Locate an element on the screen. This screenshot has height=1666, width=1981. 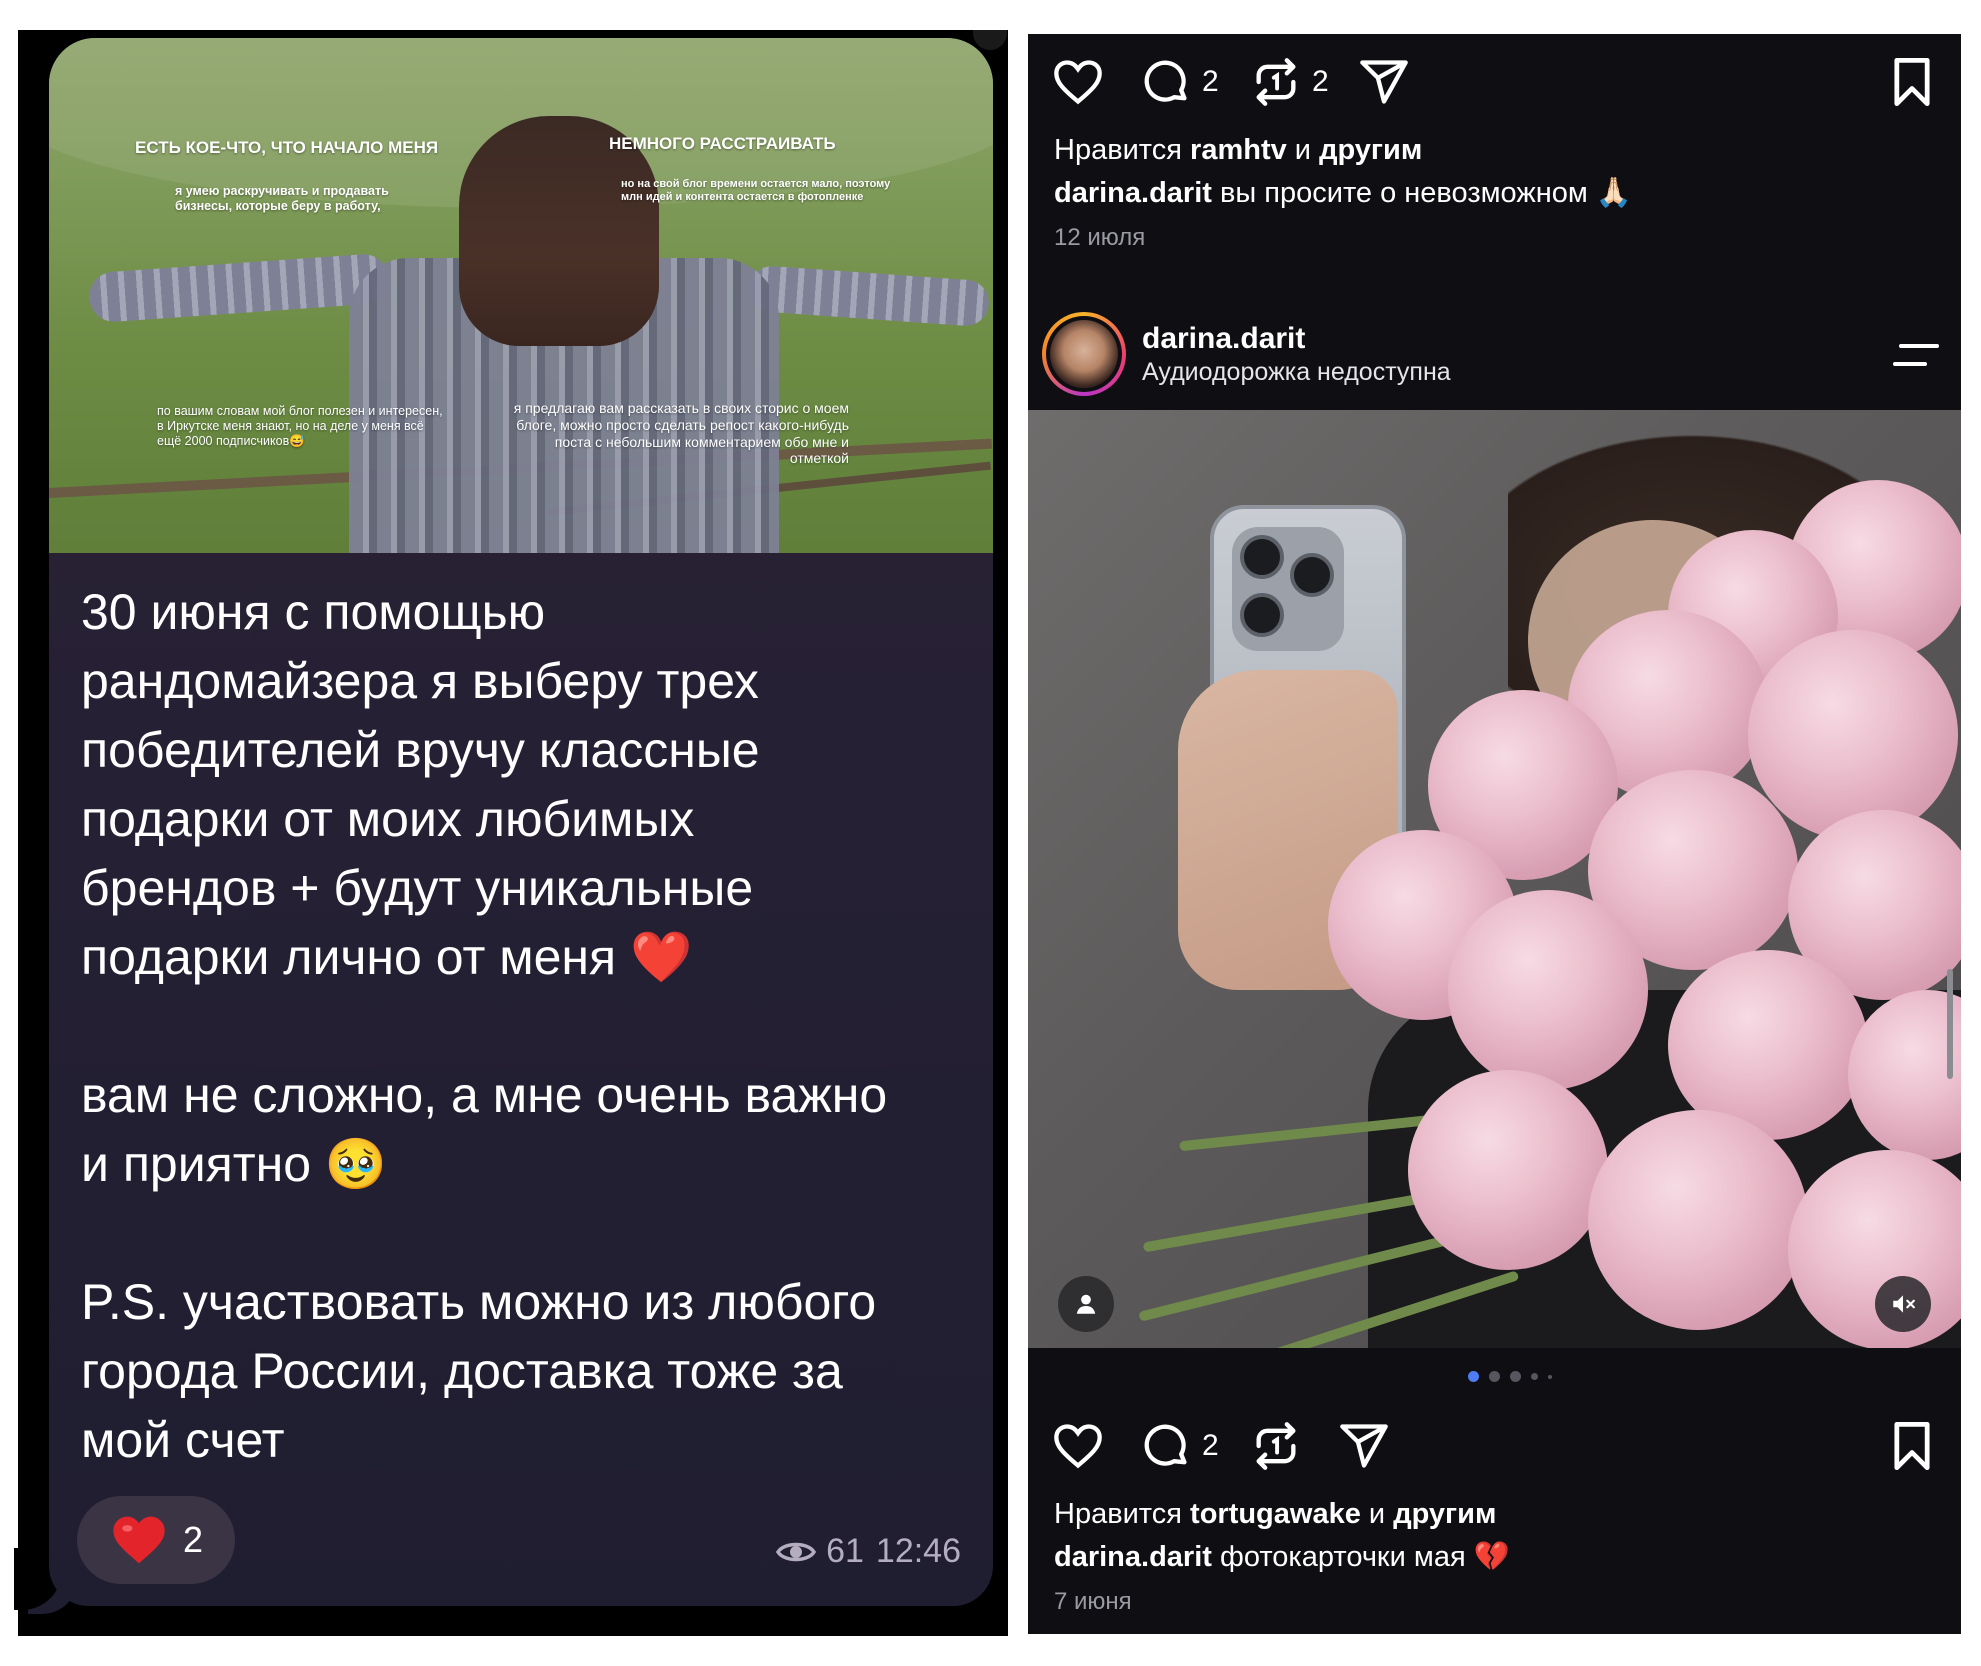
likes-line: Нравится ramhtv и другим is located at coordinates (1238, 150).